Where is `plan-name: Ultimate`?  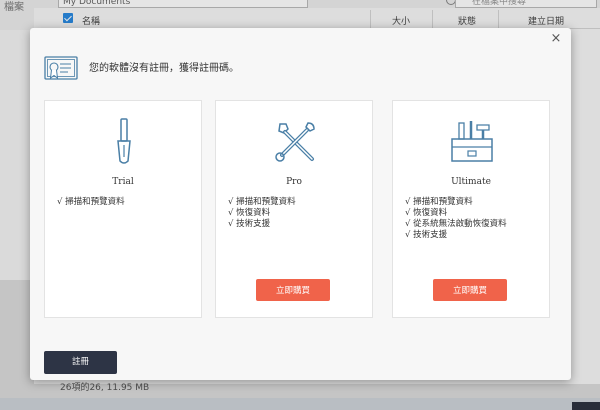 plan-name: Ultimate is located at coordinates (471, 182).